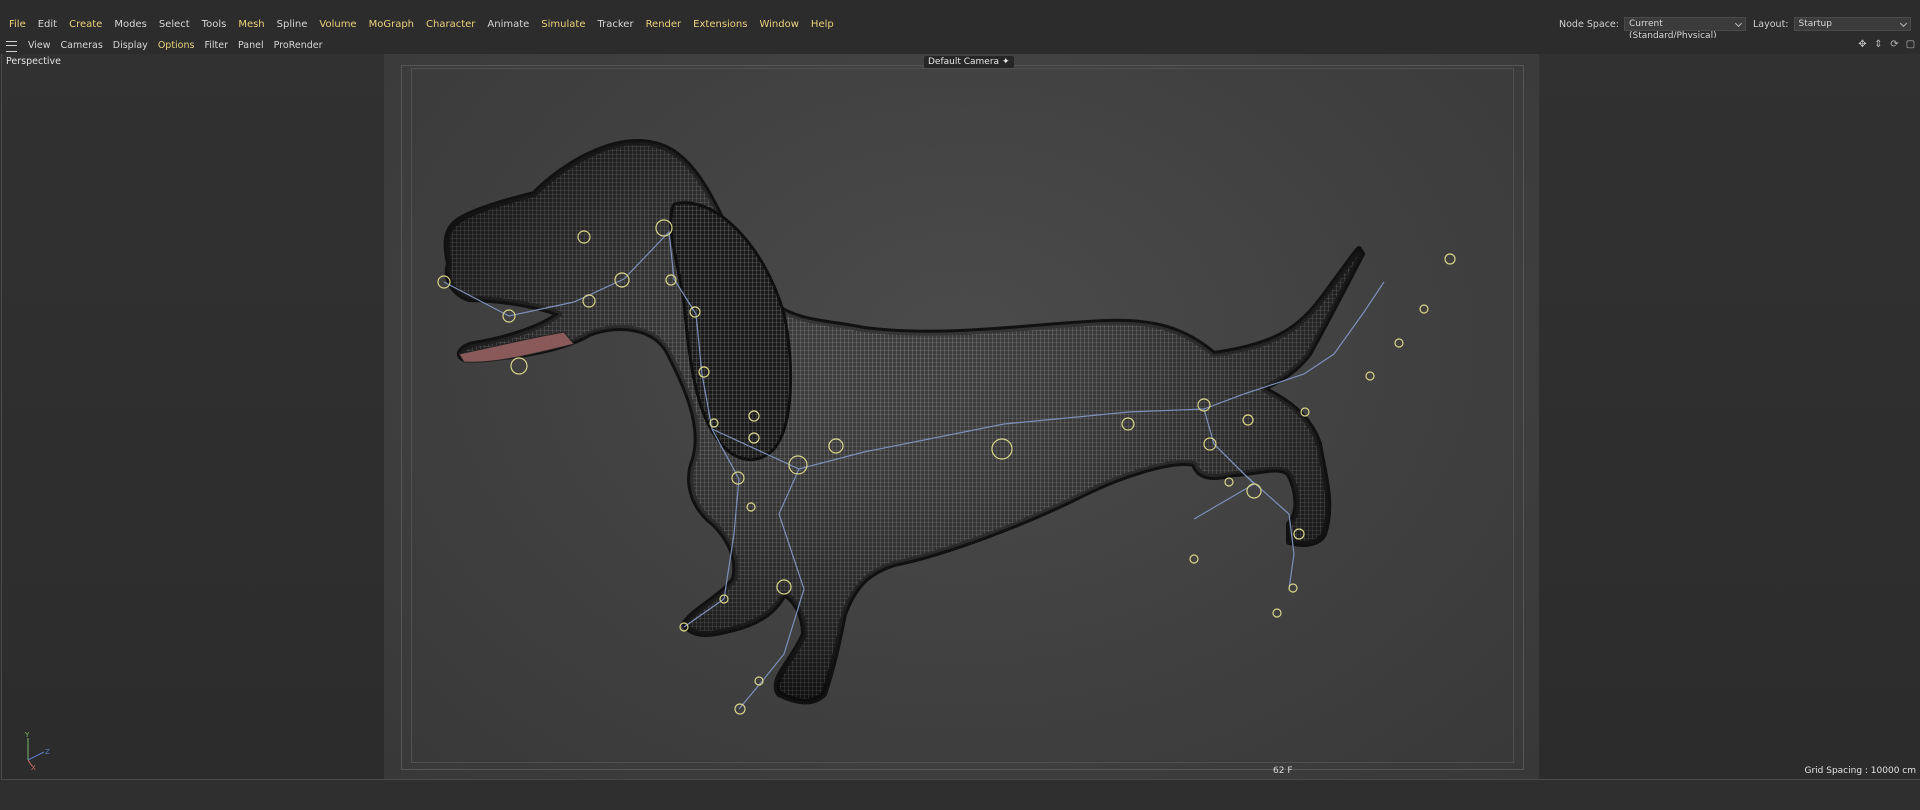 The width and height of the screenshot is (1920, 810). Describe the element at coordinates (1852, 24) in the screenshot. I see `layout-dropdown: Startup` at that location.